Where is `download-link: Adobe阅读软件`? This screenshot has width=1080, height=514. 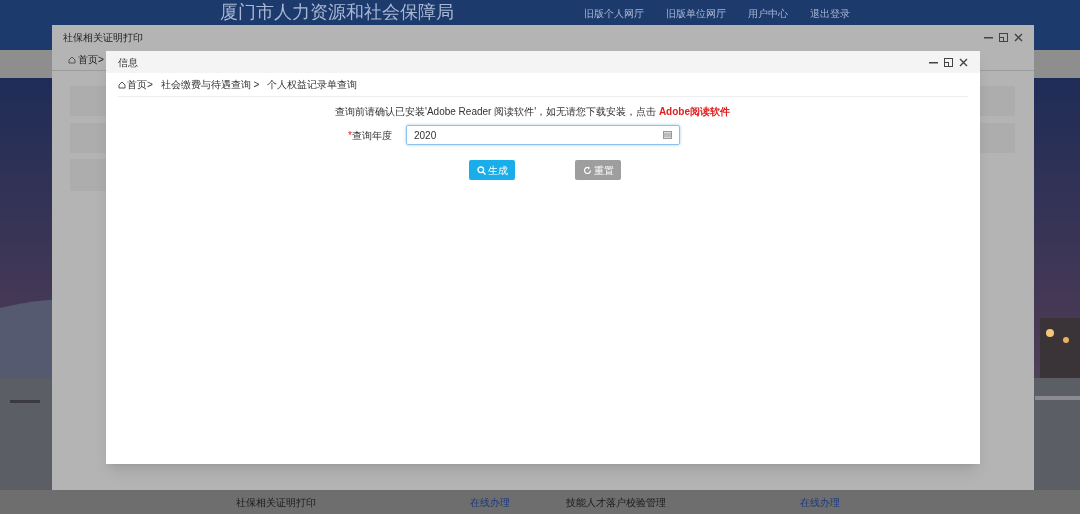 download-link: Adobe阅读软件 is located at coordinates (694, 111).